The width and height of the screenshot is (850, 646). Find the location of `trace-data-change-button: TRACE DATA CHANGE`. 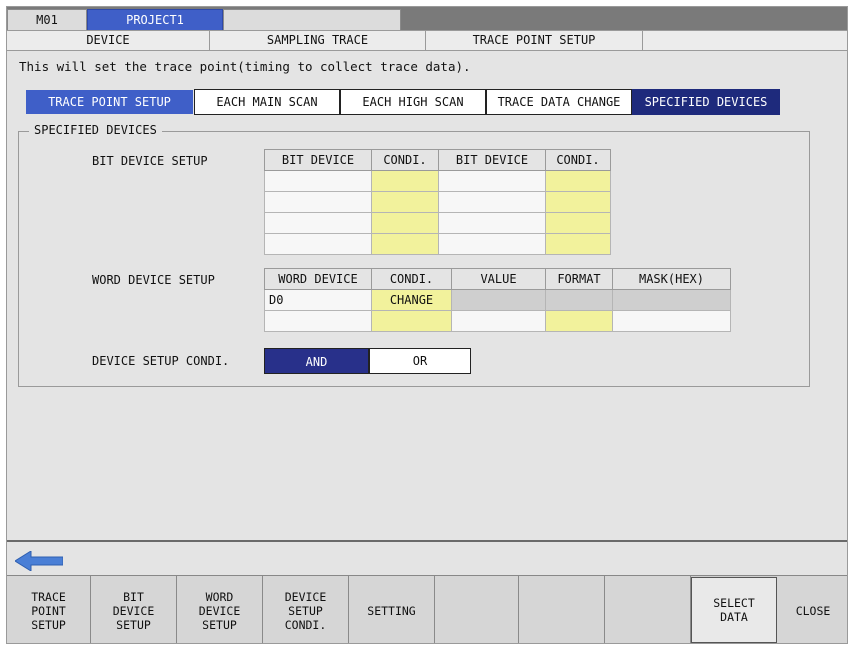

trace-data-change-button: TRACE DATA CHANGE is located at coordinates (559, 102).